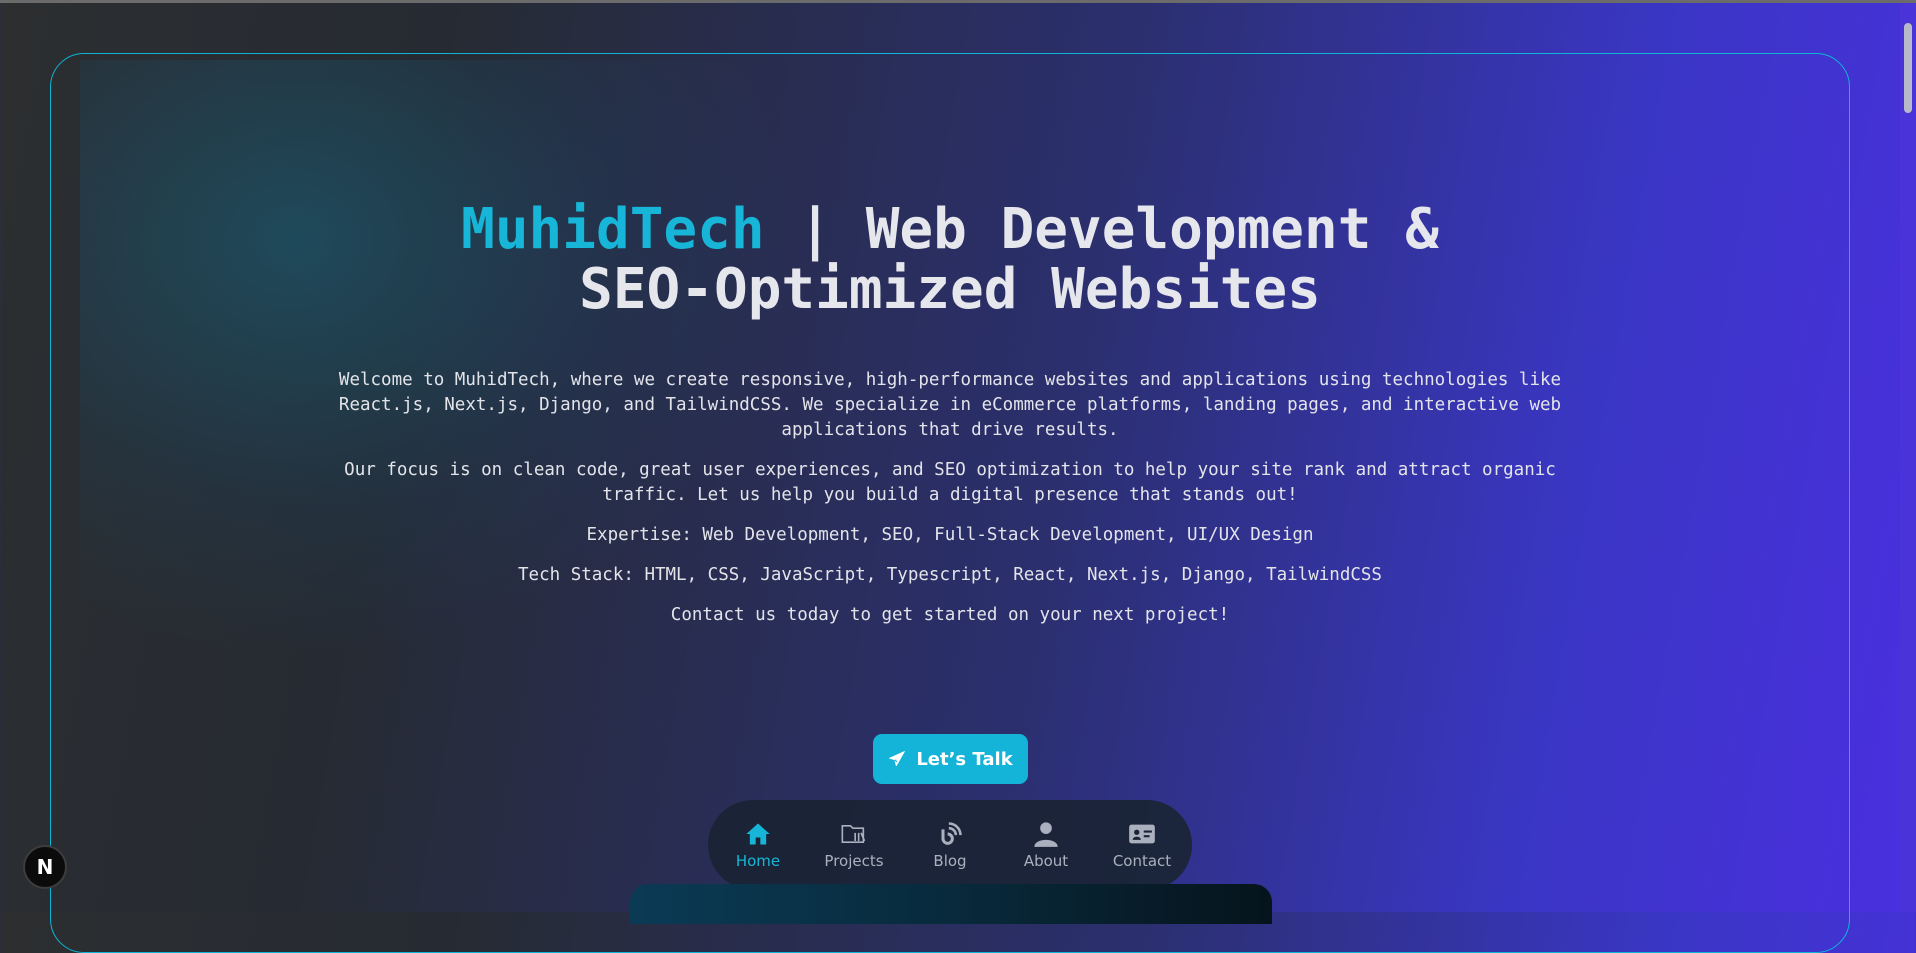  Describe the element at coordinates (951, 833) in the screenshot. I see `blog-icon` at that location.